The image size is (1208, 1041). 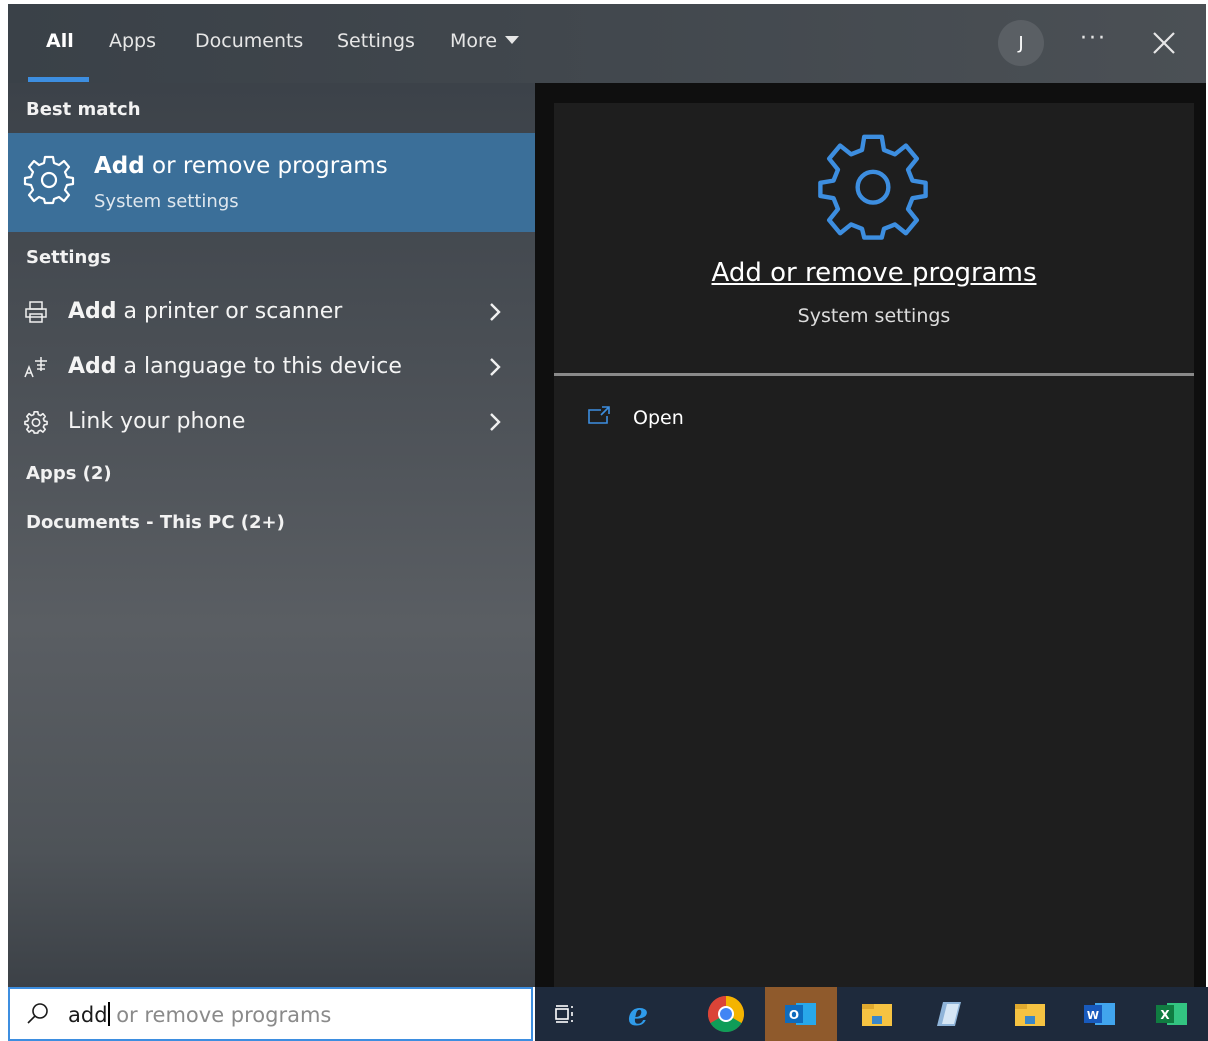 I want to click on tab-documents: Documents, so click(x=249, y=41).